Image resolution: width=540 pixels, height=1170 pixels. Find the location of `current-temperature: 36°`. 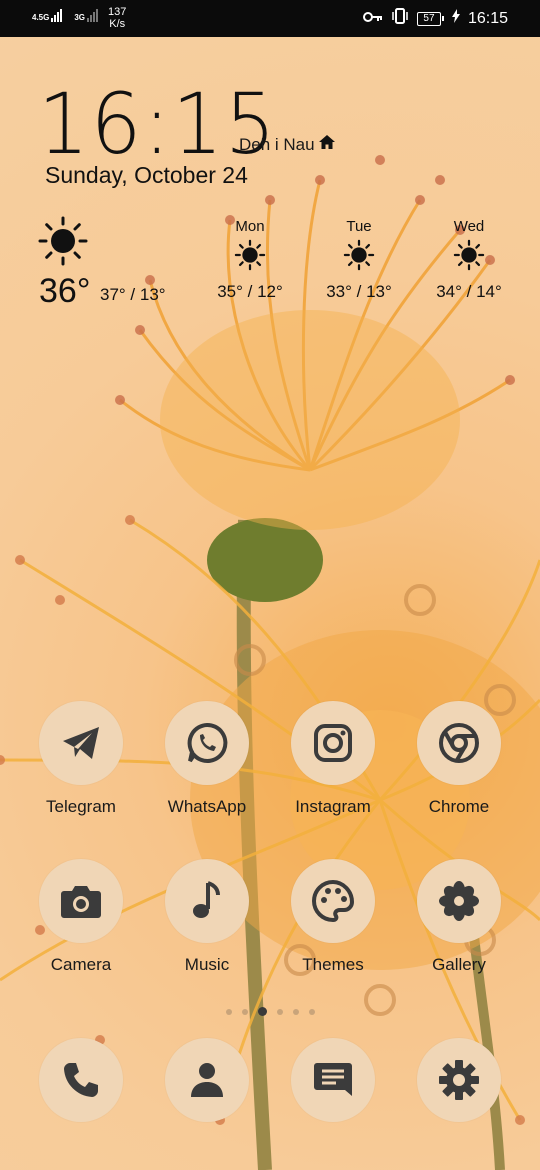

current-temperature: 36° is located at coordinates (65, 291).